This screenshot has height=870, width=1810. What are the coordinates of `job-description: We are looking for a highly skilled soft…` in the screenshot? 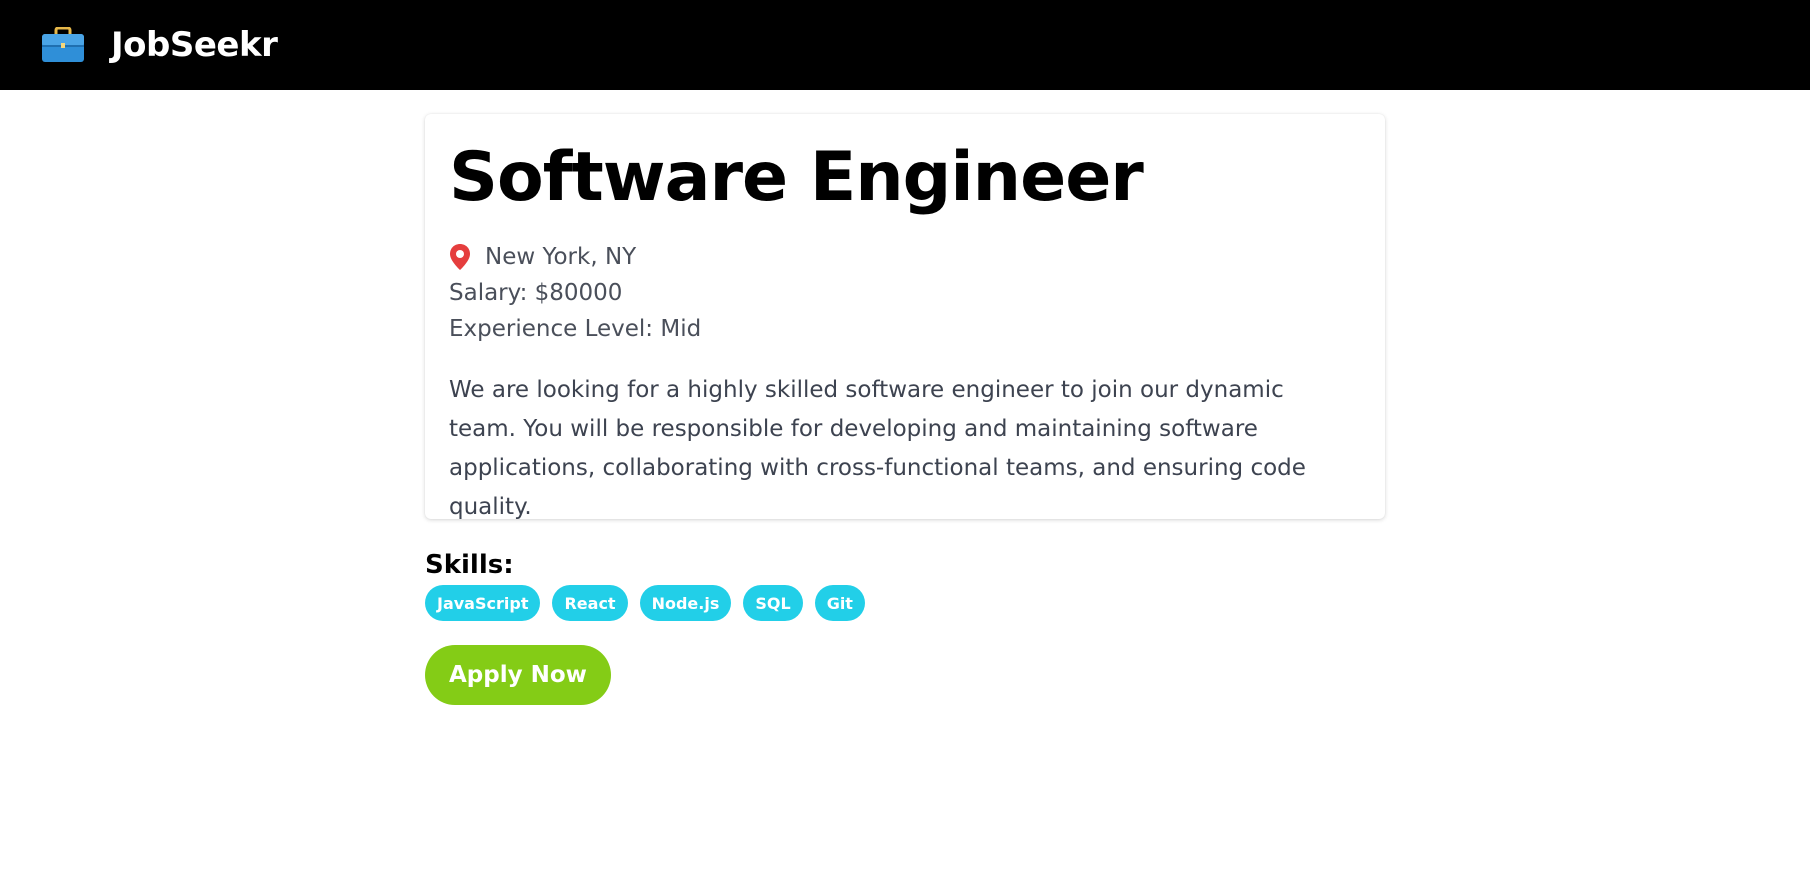 It's located at (877, 449).